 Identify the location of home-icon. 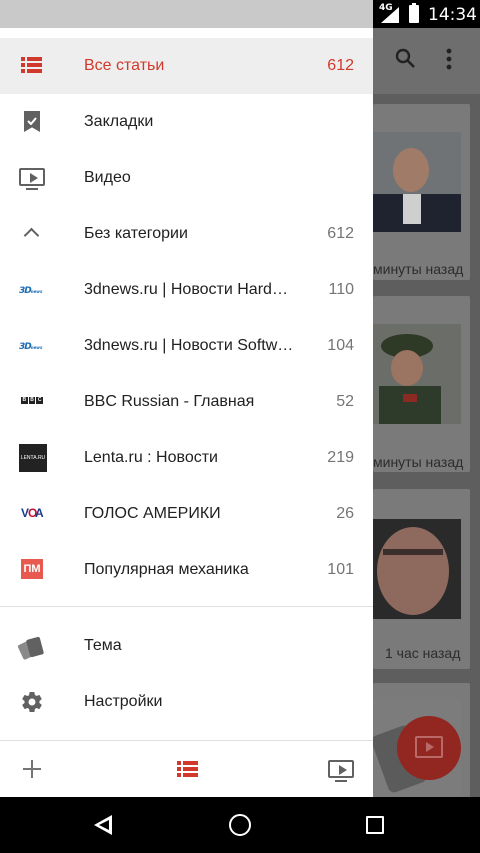
(240, 825).